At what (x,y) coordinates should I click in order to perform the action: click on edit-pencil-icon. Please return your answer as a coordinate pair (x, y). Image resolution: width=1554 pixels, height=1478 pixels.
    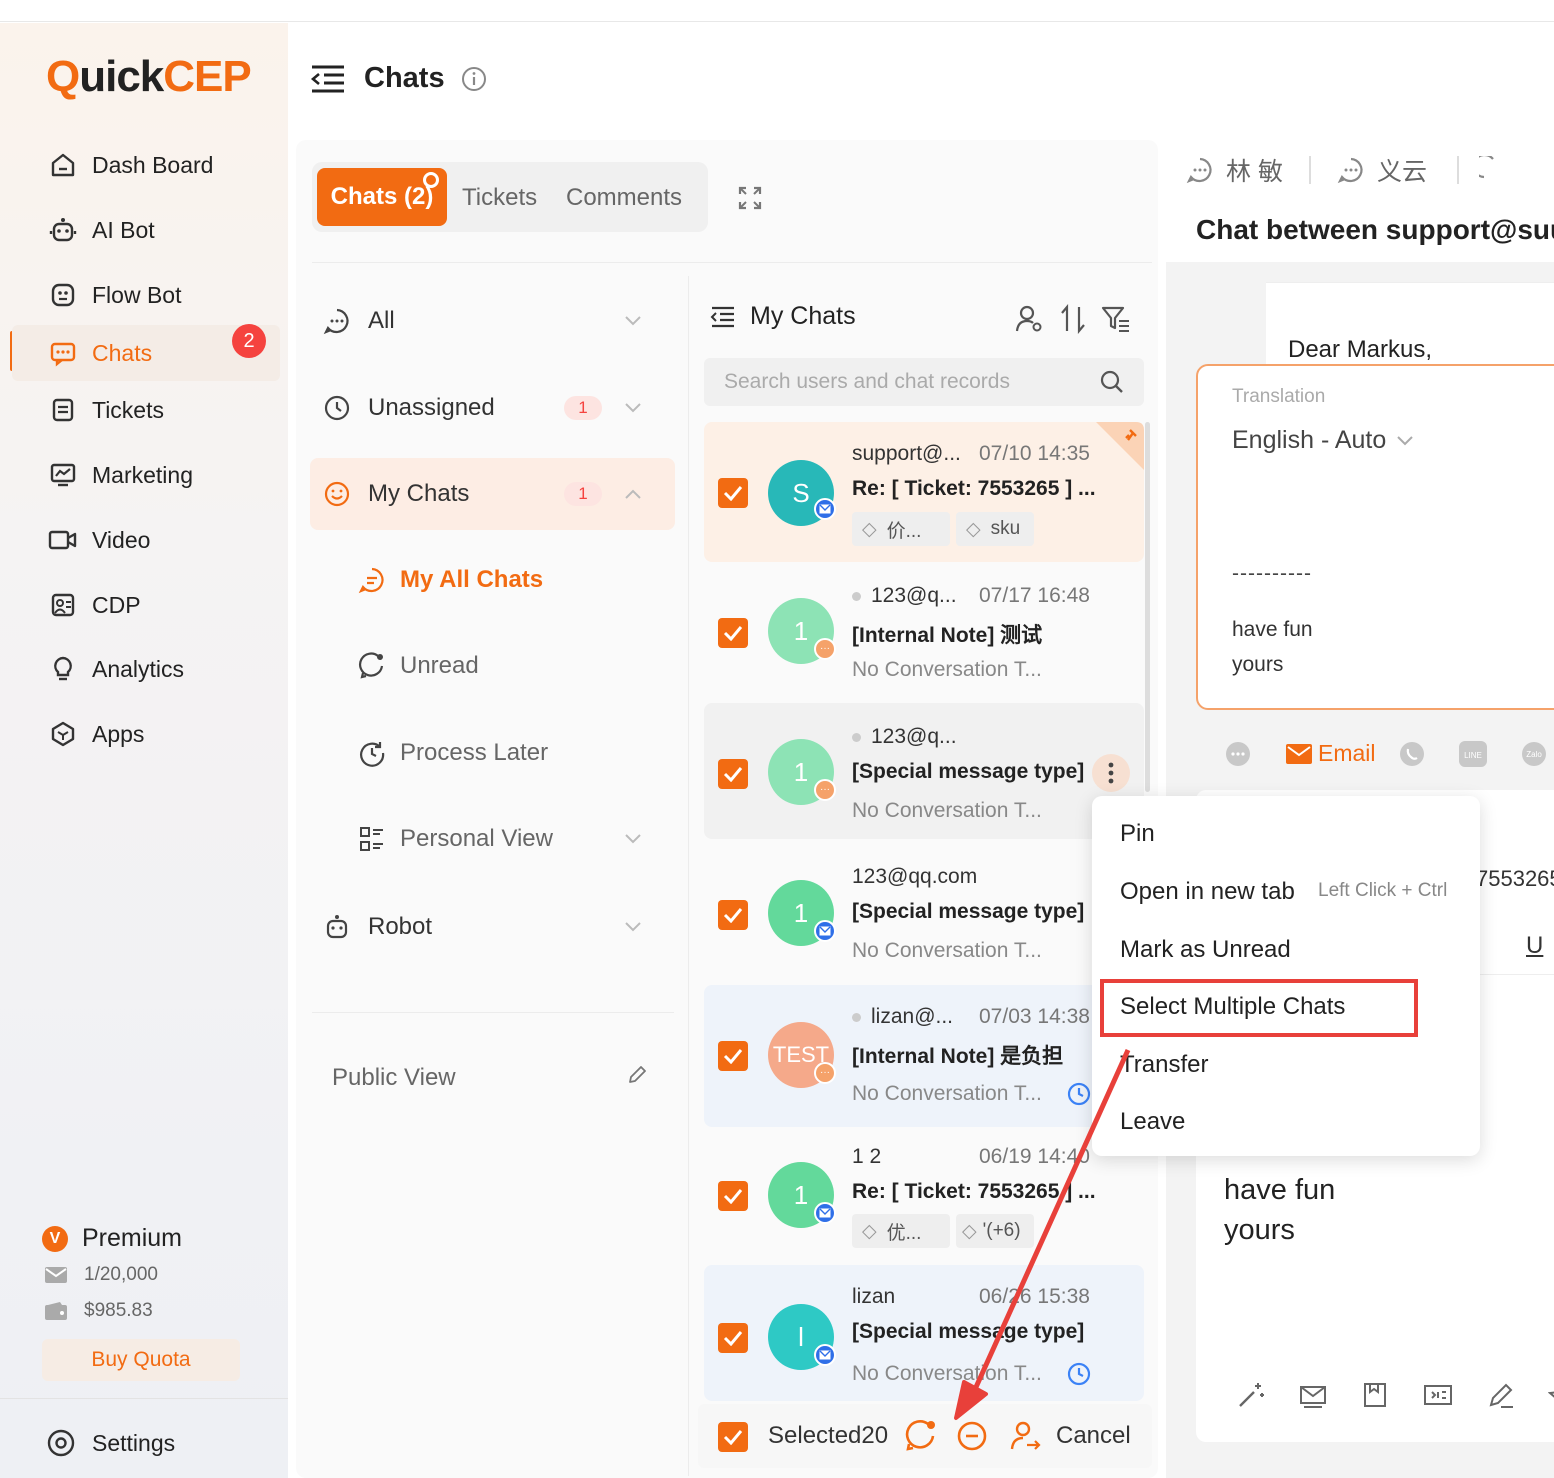
    Looking at the image, I should click on (637, 1075).